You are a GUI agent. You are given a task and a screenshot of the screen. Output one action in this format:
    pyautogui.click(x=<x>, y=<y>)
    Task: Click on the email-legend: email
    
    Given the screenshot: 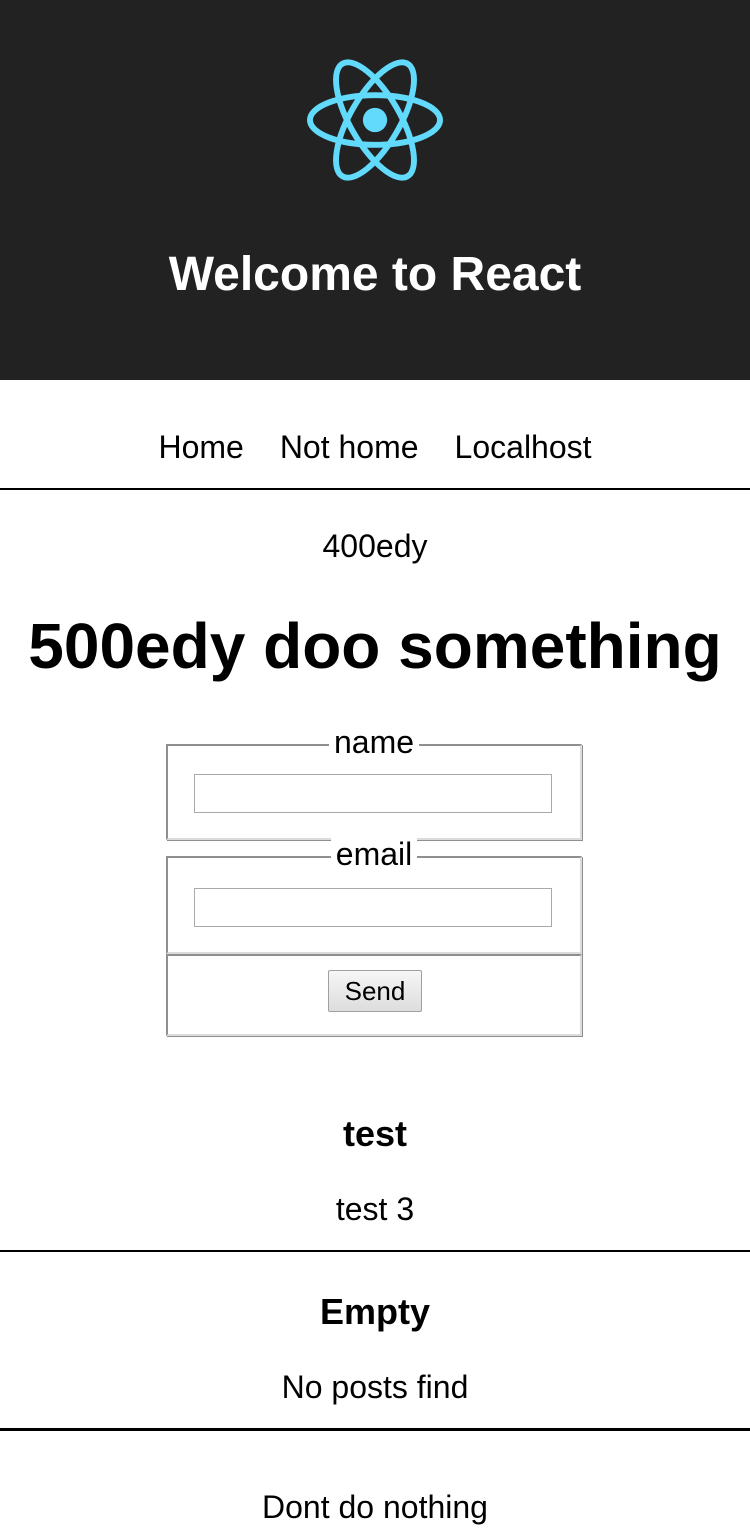 What is the action you would take?
    pyautogui.click(x=374, y=854)
    